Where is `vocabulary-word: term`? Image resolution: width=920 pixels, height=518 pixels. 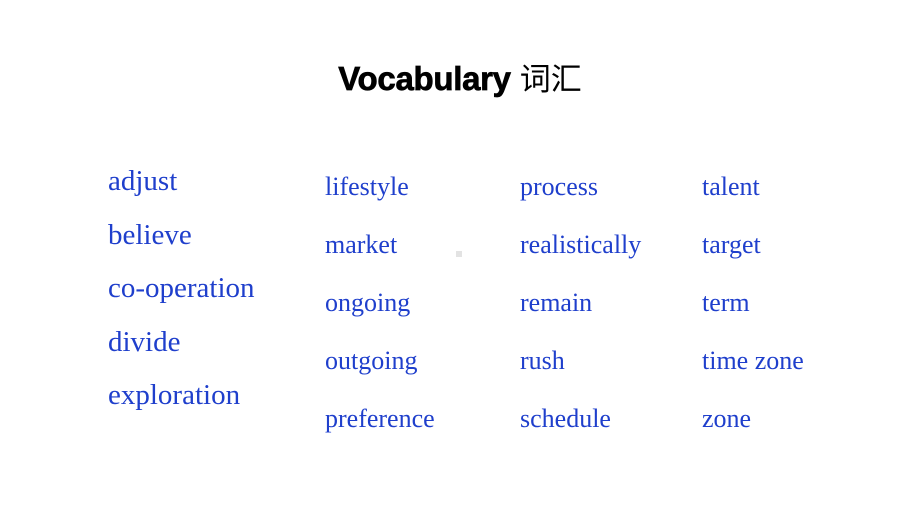
vocabulary-word: term is located at coordinates (726, 302).